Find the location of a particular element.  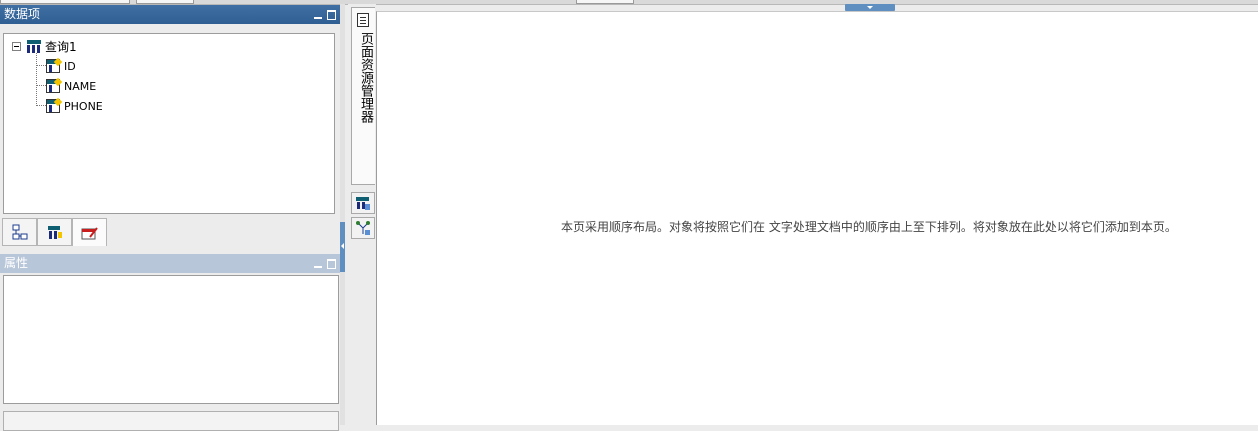

page-manager-label: 页面资源管理器 is located at coordinates (365, 77).